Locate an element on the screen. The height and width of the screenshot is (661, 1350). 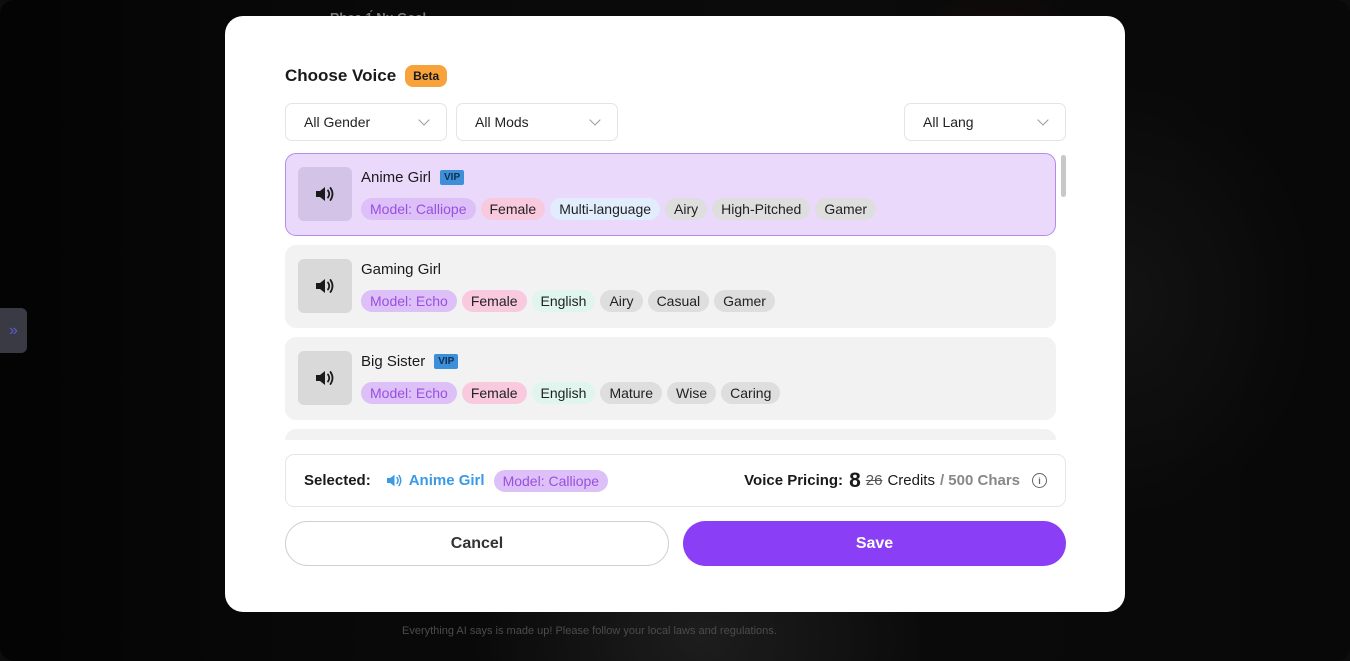
voice-name: Gaming Girl is located at coordinates (401, 269).